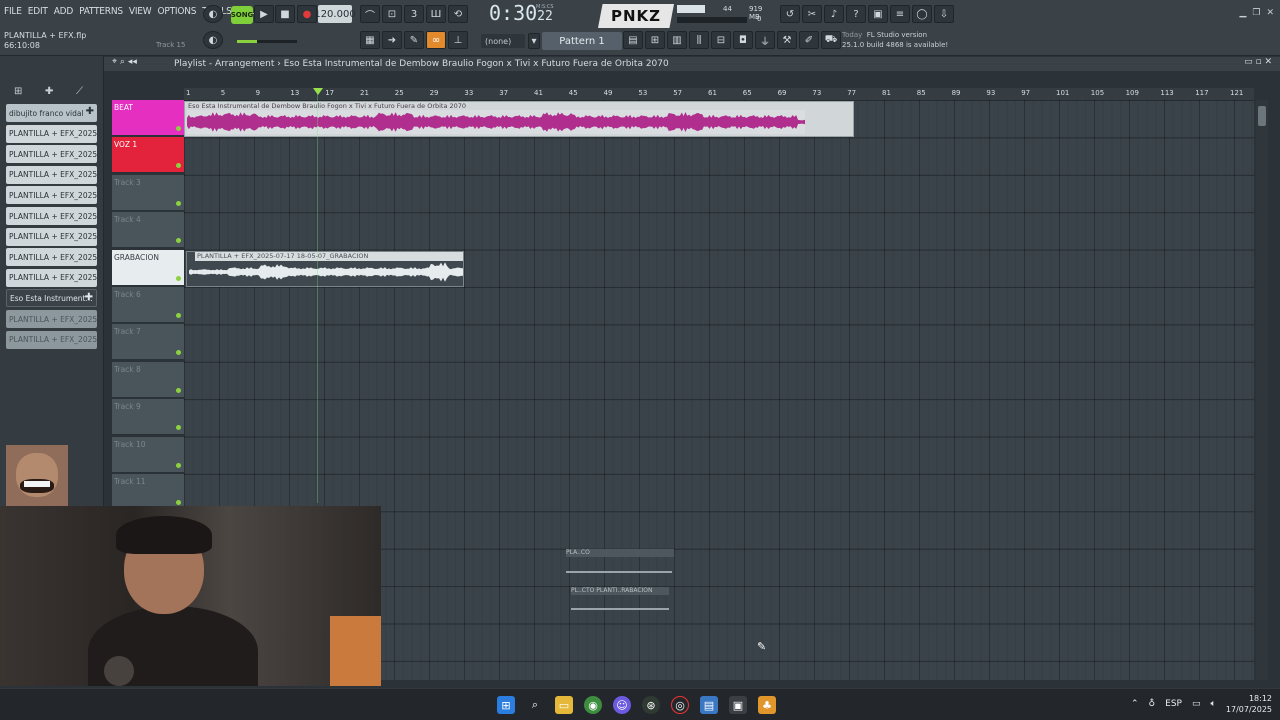 Image resolution: width=1280 pixels, height=720 pixels. What do you see at coordinates (267, 41) in the screenshot?
I see `master-pitch-slider` at bounding box center [267, 41].